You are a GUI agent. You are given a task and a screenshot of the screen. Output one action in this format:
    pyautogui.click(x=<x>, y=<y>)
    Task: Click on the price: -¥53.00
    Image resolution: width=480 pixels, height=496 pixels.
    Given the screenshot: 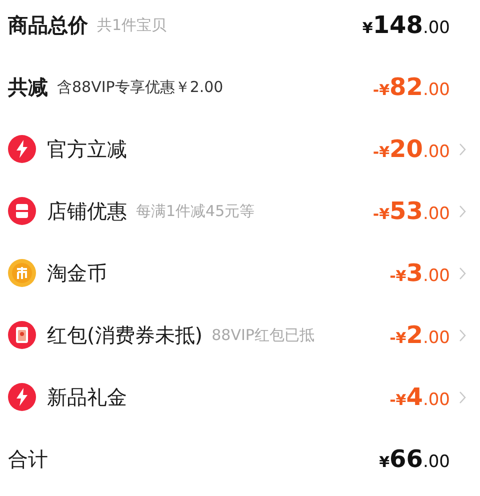 What is the action you would take?
    pyautogui.click(x=411, y=211)
    